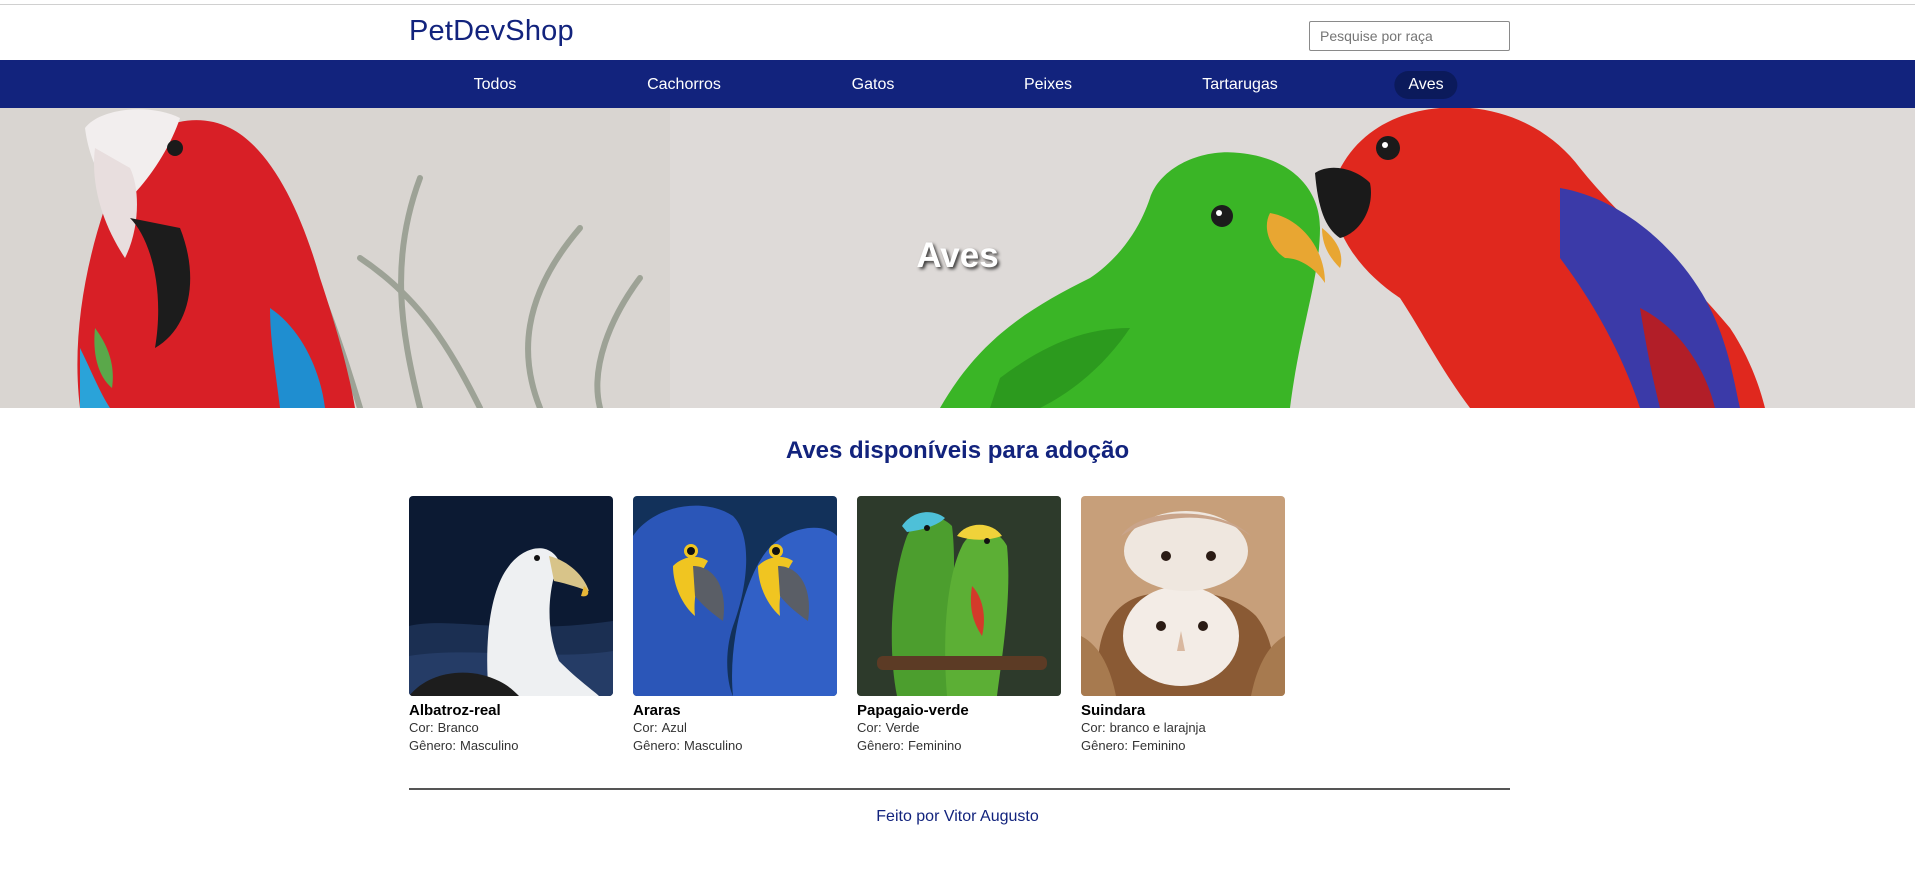 The width and height of the screenshot is (1915, 869). I want to click on pet-card-araras: Araras Cor: Azul Gênero: Masculino, so click(735, 625).